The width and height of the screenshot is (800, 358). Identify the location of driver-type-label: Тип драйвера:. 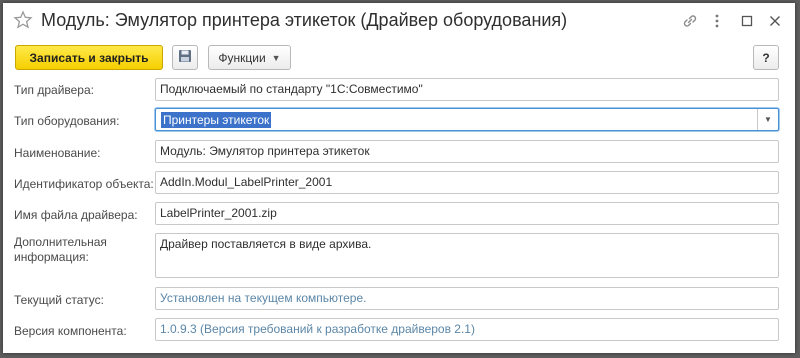
(54, 90).